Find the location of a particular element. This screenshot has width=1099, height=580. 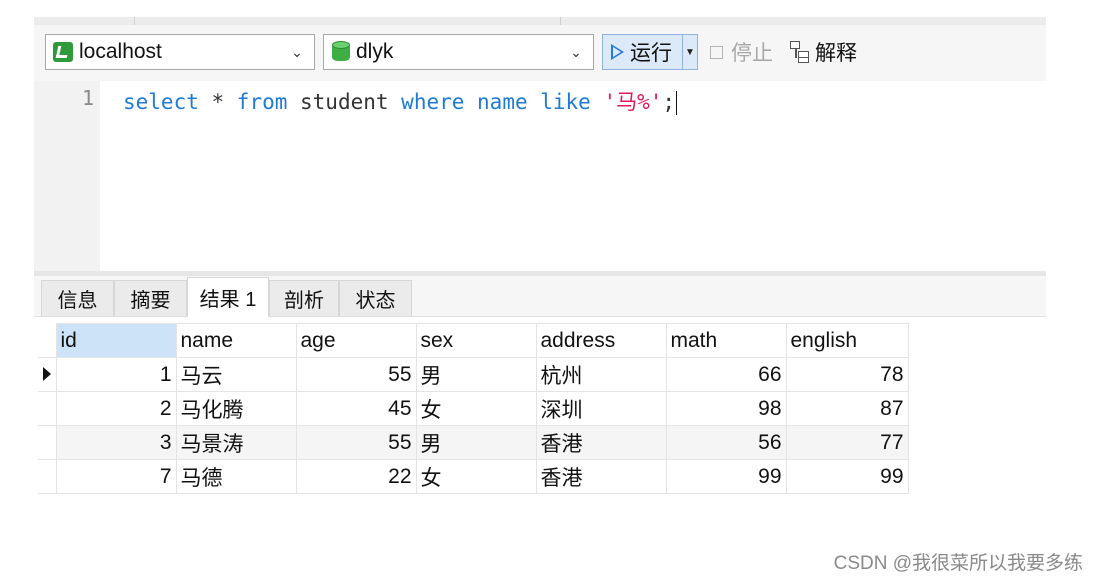

cell-english: 99 is located at coordinates (847, 476).